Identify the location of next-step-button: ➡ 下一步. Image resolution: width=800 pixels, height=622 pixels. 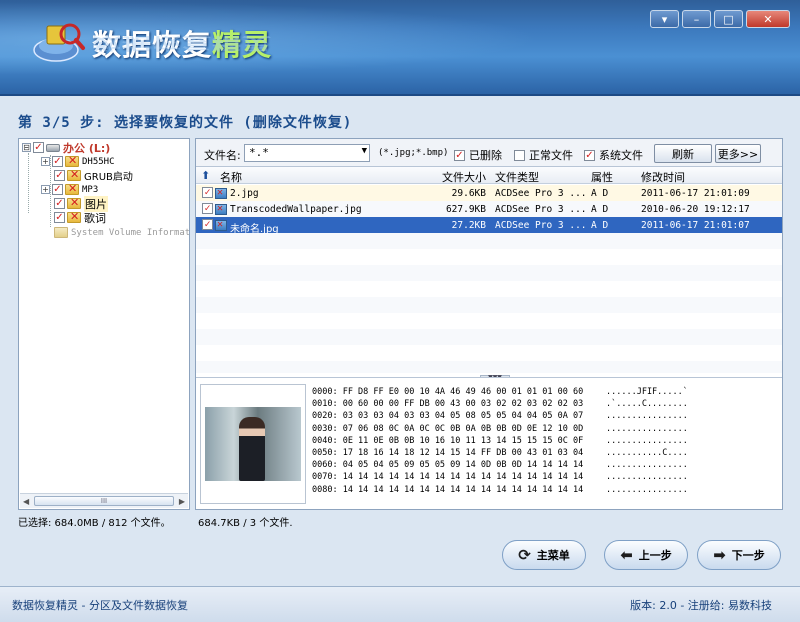
(739, 555).